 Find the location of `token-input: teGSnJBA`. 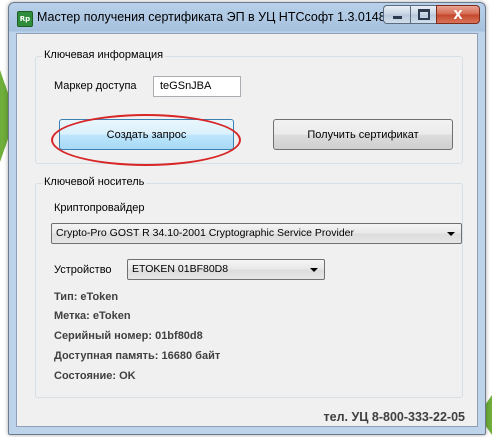

token-input: teGSnJBA is located at coordinates (197, 86).